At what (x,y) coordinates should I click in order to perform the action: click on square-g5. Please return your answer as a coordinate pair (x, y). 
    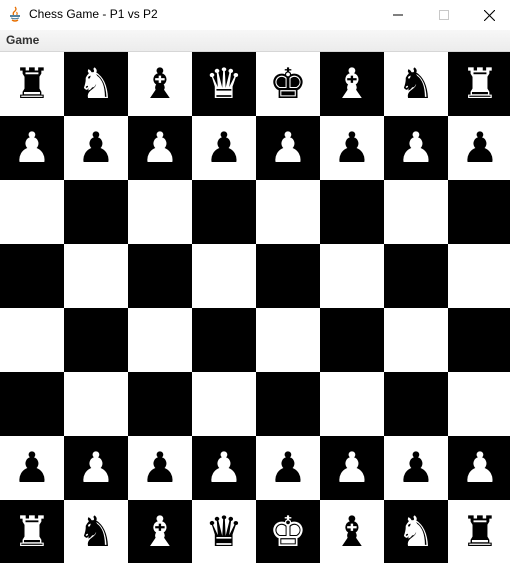
    Looking at the image, I should click on (416, 276).